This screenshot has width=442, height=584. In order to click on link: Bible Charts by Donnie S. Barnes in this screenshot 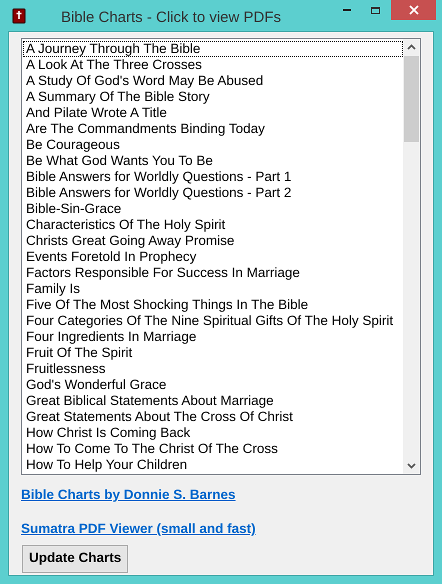, I will do `click(128, 495)`.